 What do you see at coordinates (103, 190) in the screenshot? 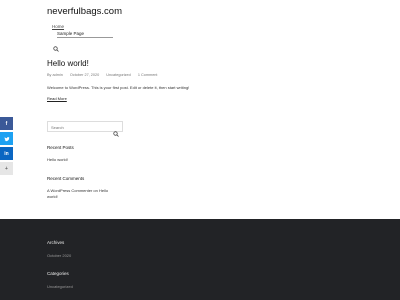
I see `comment-post-link: Hello` at bounding box center [103, 190].